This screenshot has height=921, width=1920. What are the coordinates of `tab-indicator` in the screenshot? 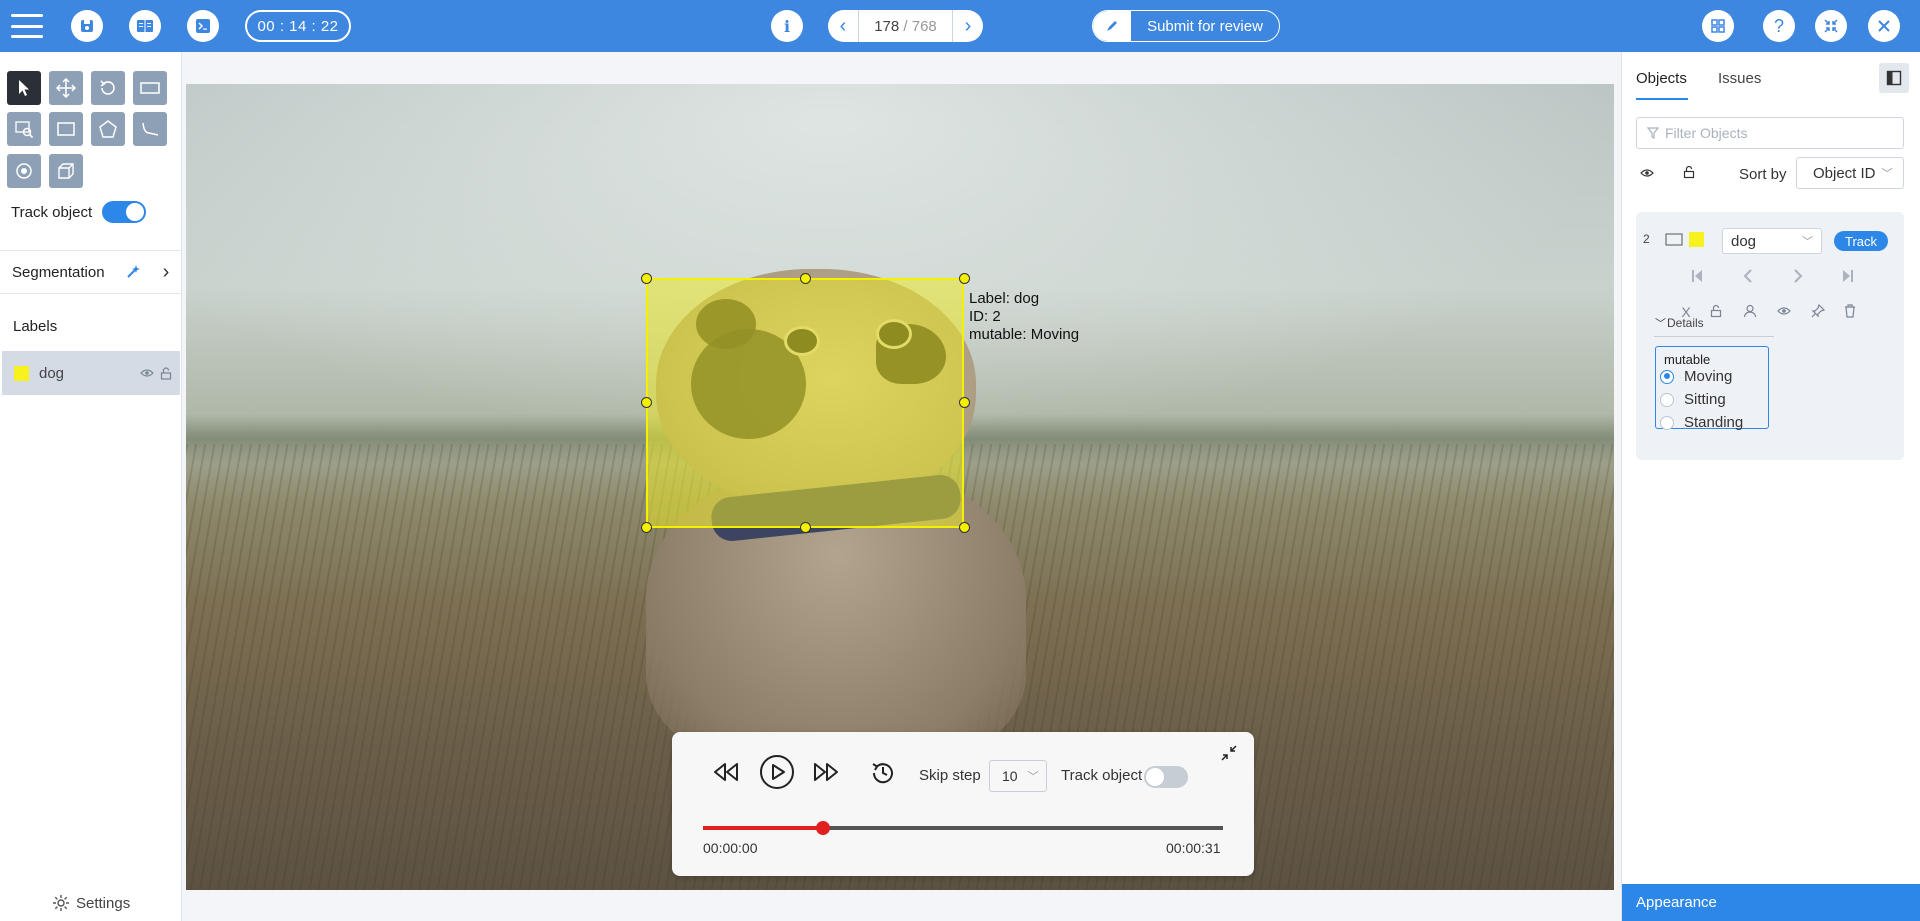 It's located at (1662, 99).